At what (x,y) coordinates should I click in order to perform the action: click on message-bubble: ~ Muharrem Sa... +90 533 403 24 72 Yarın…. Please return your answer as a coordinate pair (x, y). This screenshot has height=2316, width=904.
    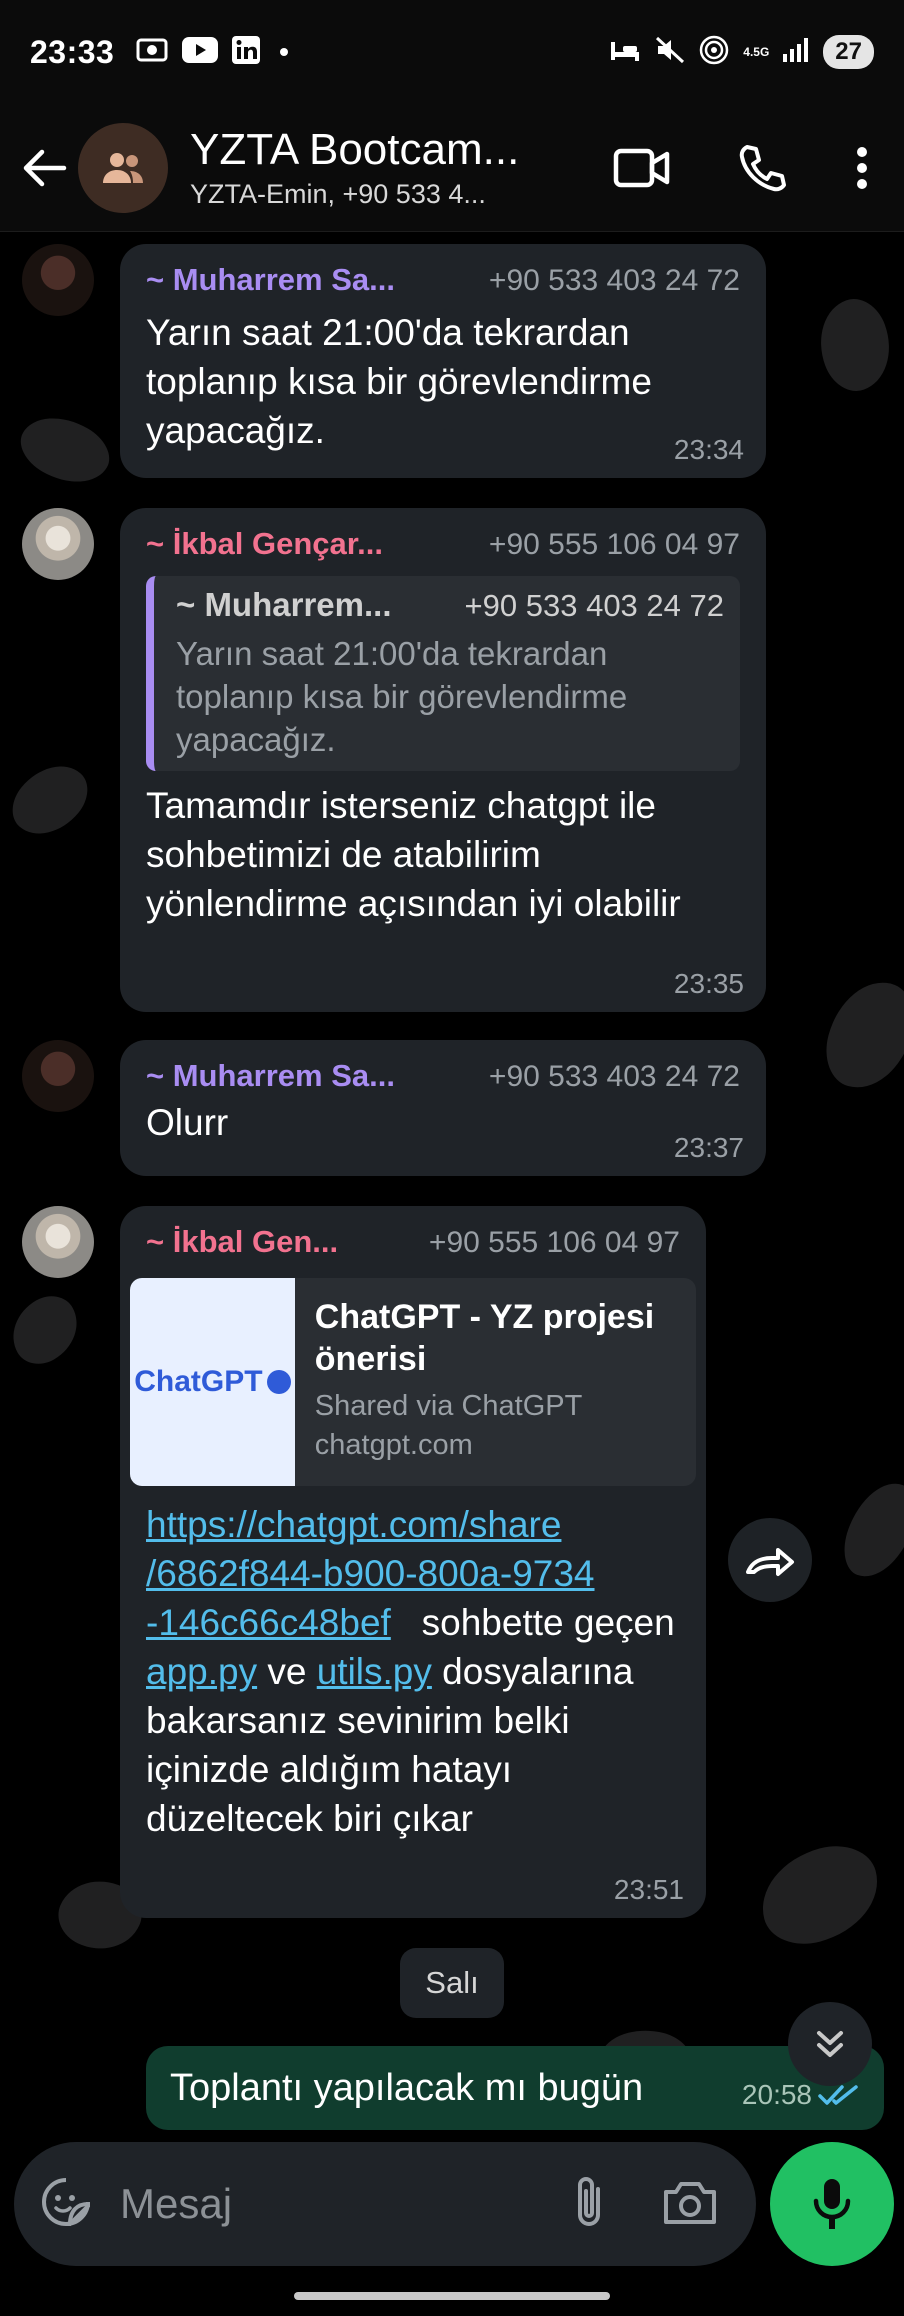
    Looking at the image, I should click on (443, 361).